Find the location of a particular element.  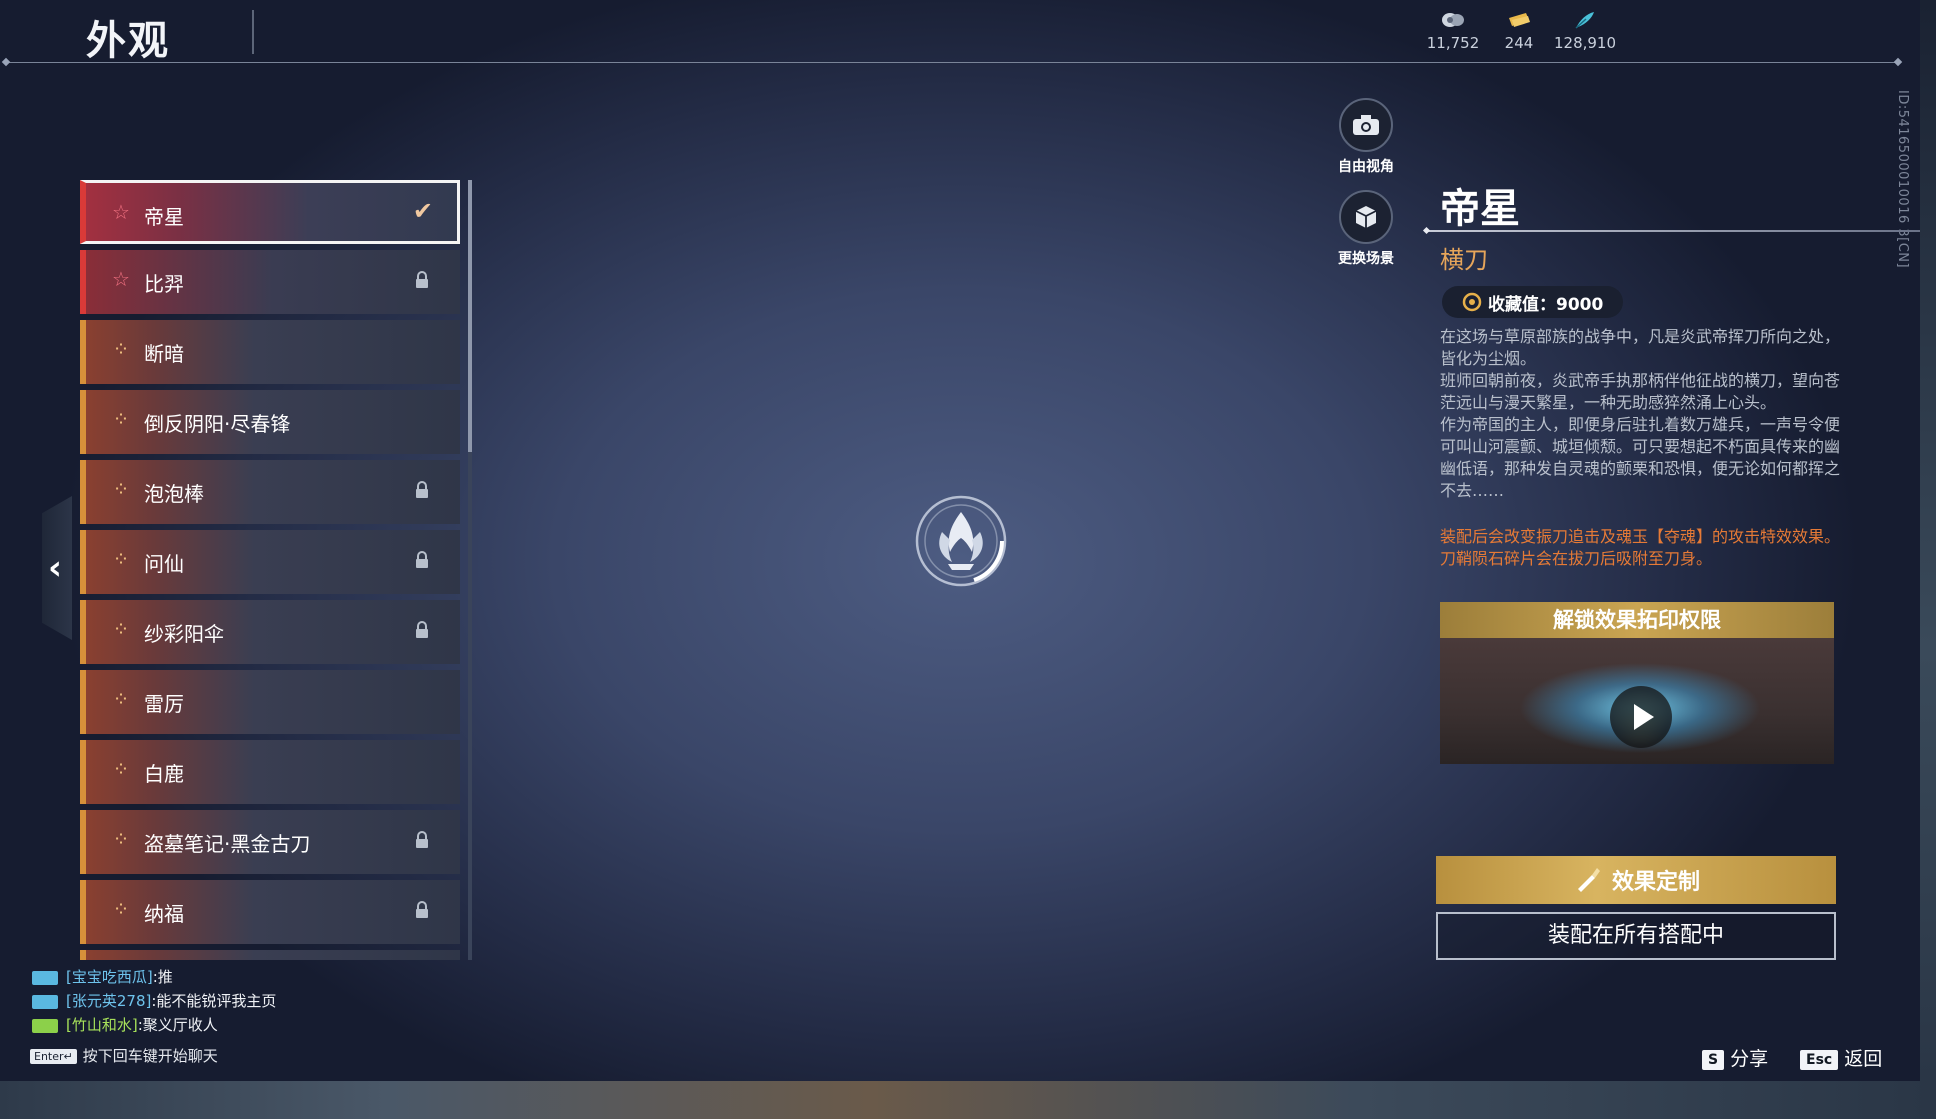

chat-text: :聚义厅收人 is located at coordinates (177, 1025).